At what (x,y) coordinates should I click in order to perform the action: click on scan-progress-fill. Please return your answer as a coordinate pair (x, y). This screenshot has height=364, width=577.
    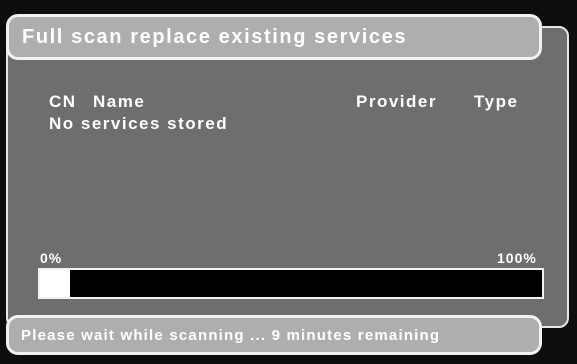
    Looking at the image, I should click on (55, 283).